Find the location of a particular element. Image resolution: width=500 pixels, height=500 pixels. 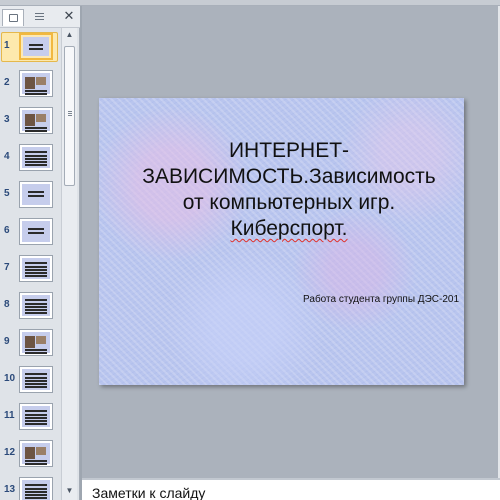

slide-number: 7 is located at coordinates (7, 267).